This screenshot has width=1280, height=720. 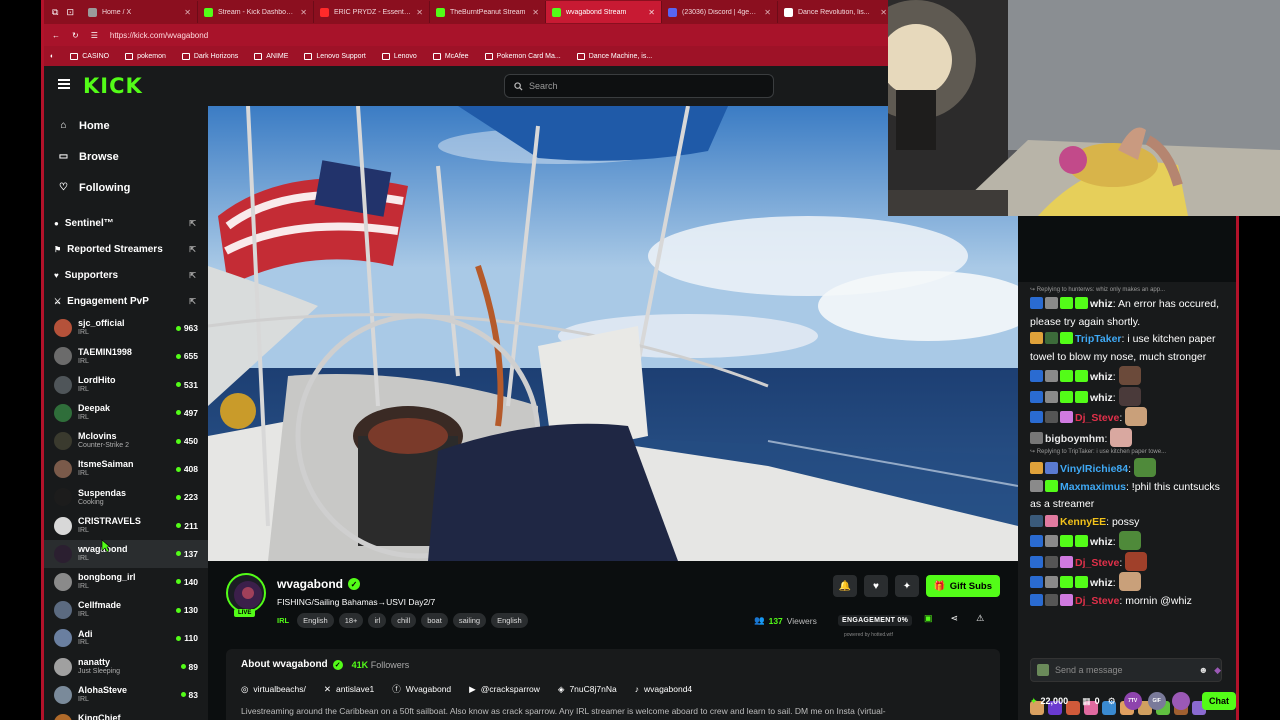 What do you see at coordinates (980, 618) in the screenshot?
I see `report-icon: ⚠` at bounding box center [980, 618].